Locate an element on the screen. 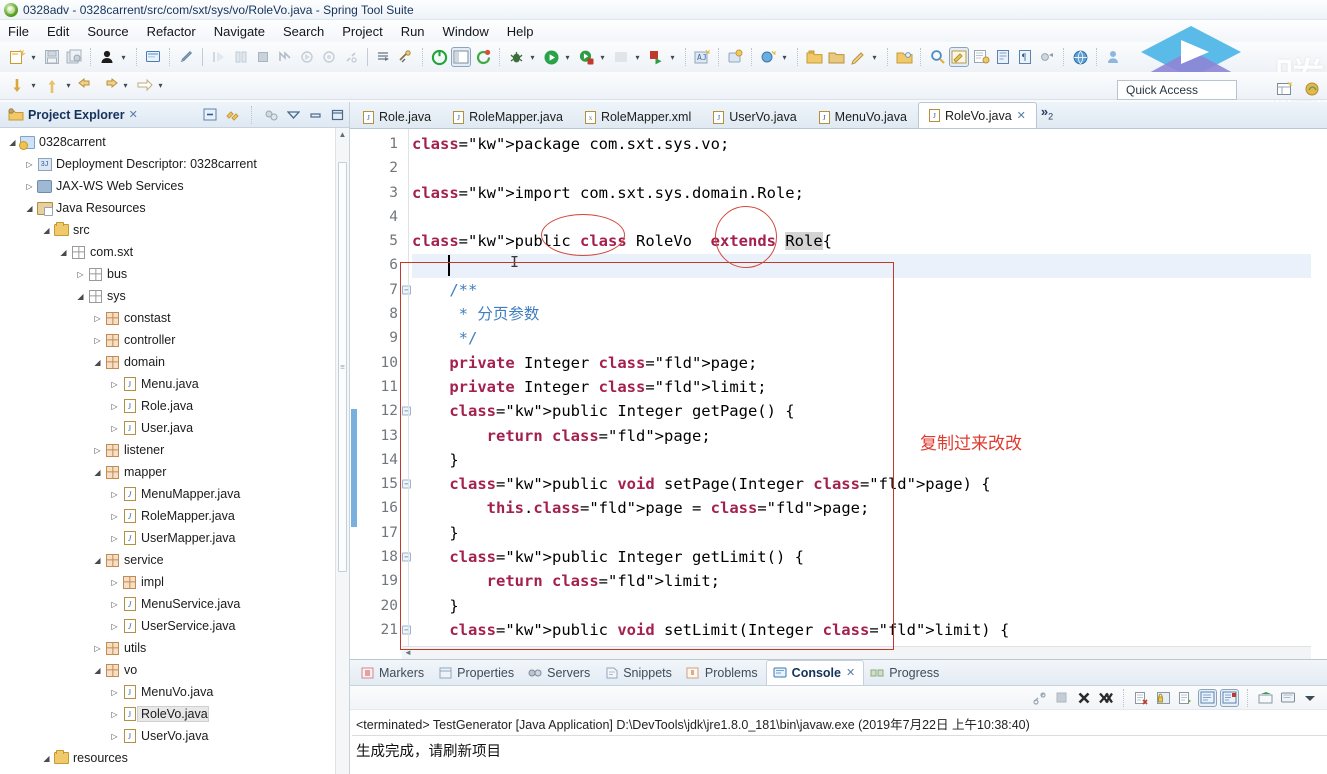 Image resolution: width=1327 pixels, height=774 pixels. spring-boot-icon is located at coordinates (439, 57).